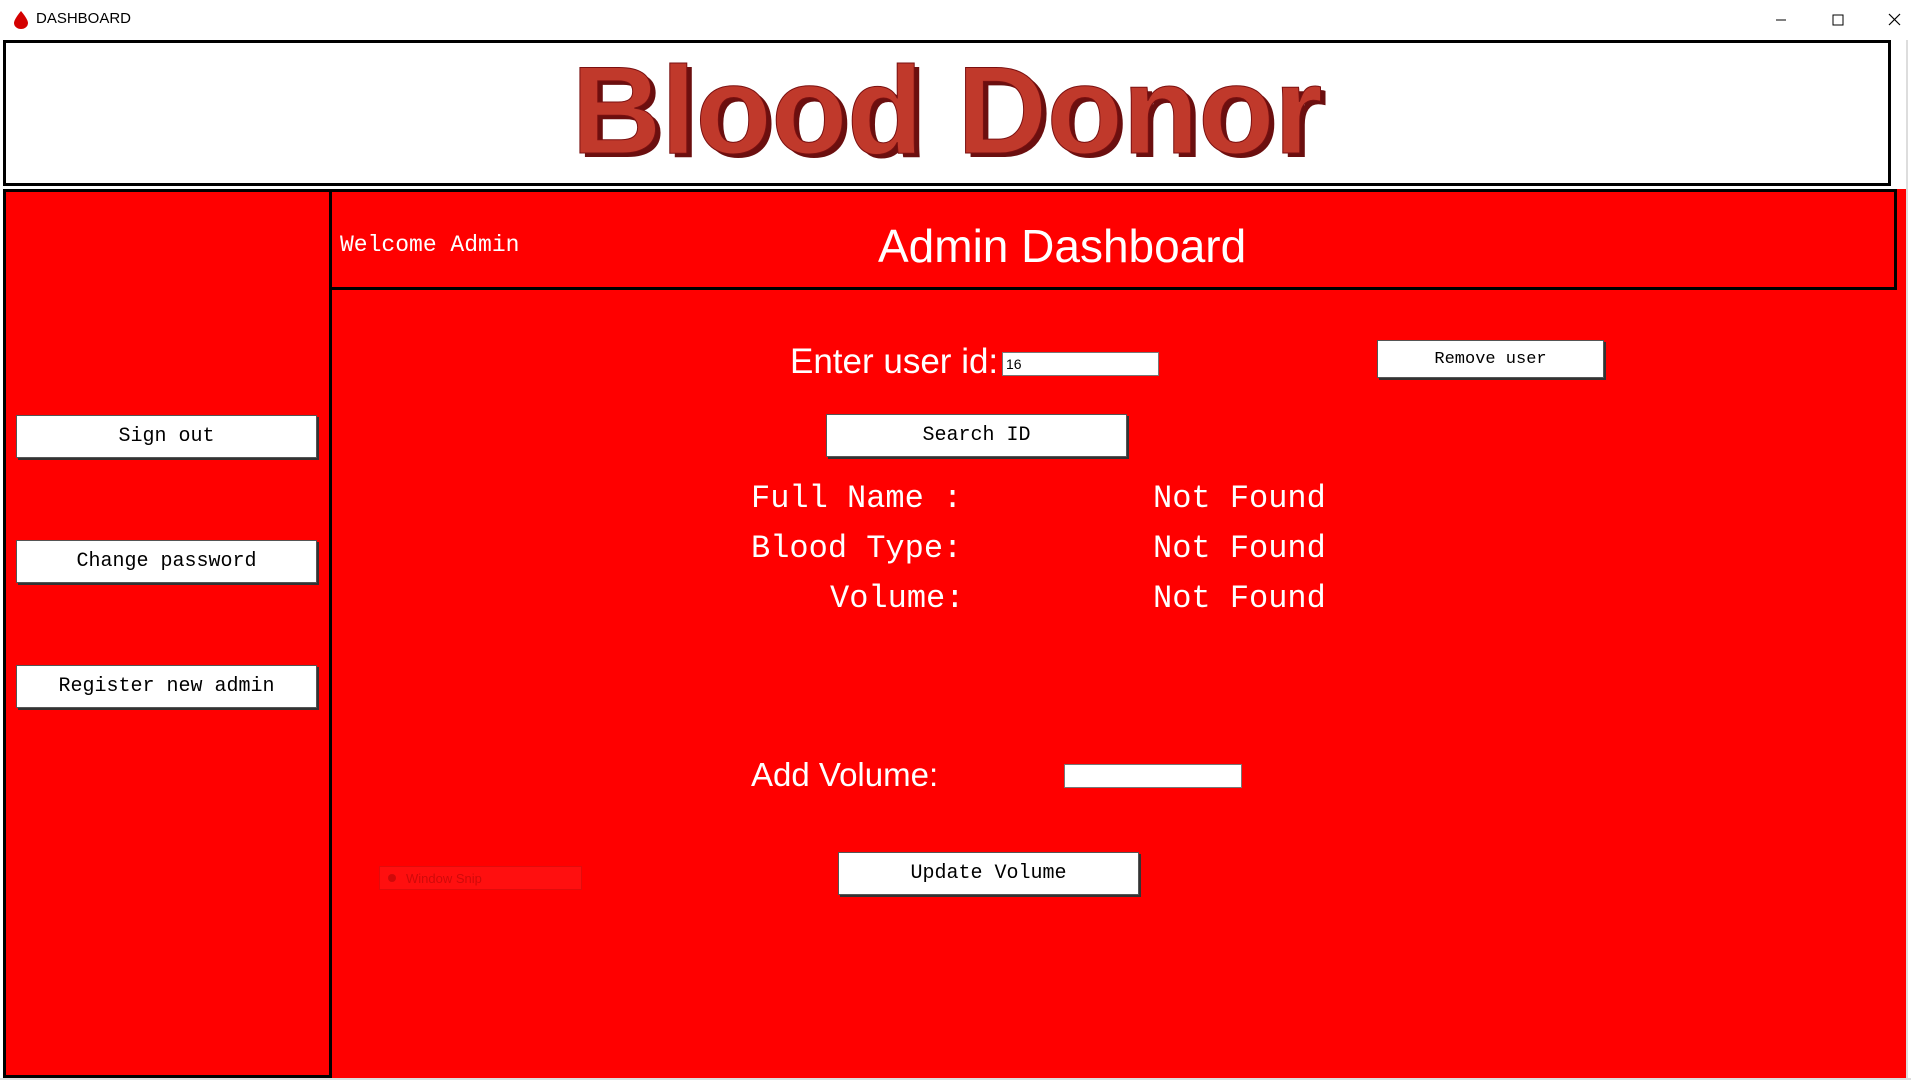 The image size is (1911, 1080). I want to click on minimize-icon, so click(1780, 19).